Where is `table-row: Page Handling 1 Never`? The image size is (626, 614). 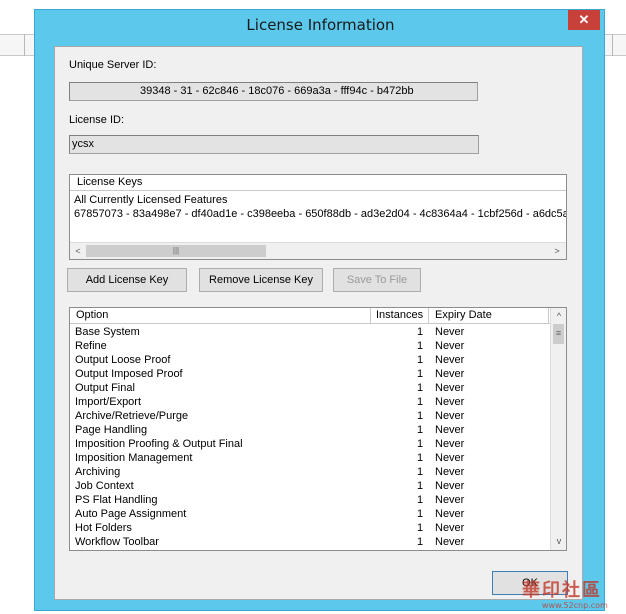 table-row: Page Handling 1 Never is located at coordinates (309, 430).